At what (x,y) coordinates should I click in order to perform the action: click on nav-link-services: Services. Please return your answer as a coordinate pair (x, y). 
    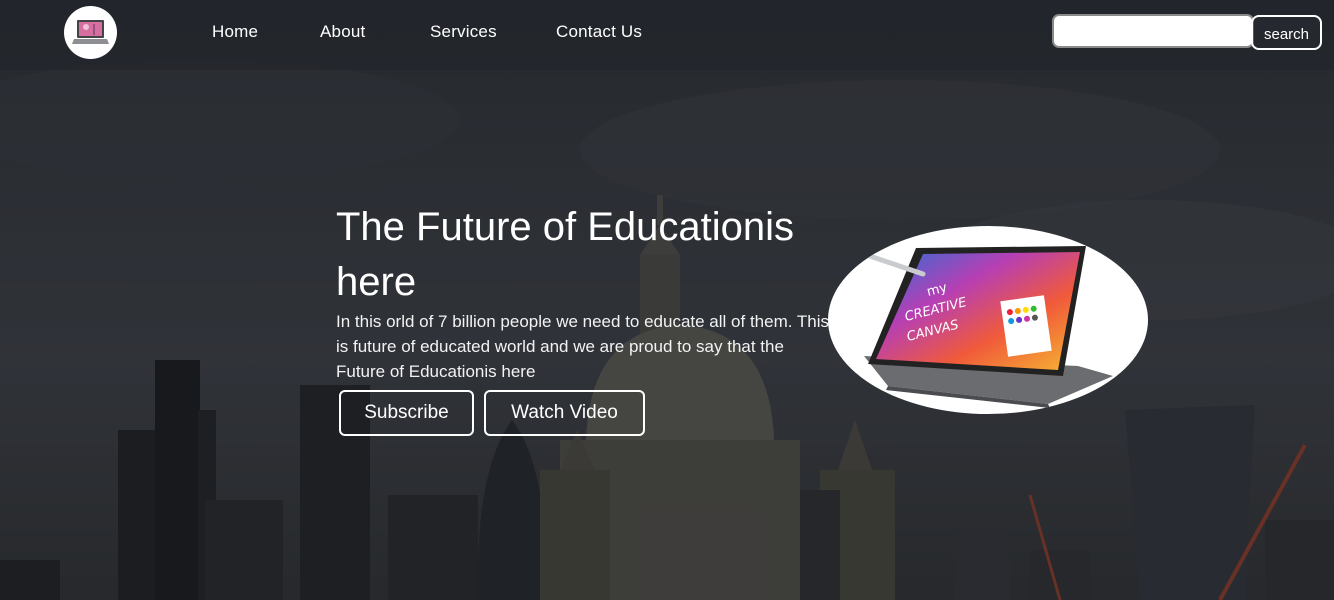
    Looking at the image, I should click on (463, 32).